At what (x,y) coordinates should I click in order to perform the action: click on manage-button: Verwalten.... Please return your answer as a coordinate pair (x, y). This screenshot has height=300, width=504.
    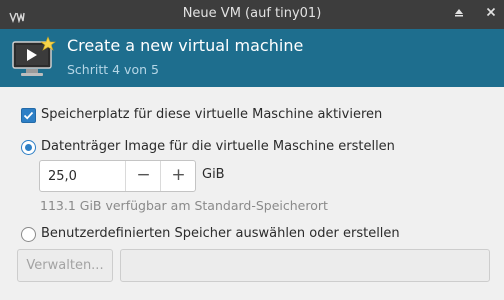
    Looking at the image, I should click on (65, 265).